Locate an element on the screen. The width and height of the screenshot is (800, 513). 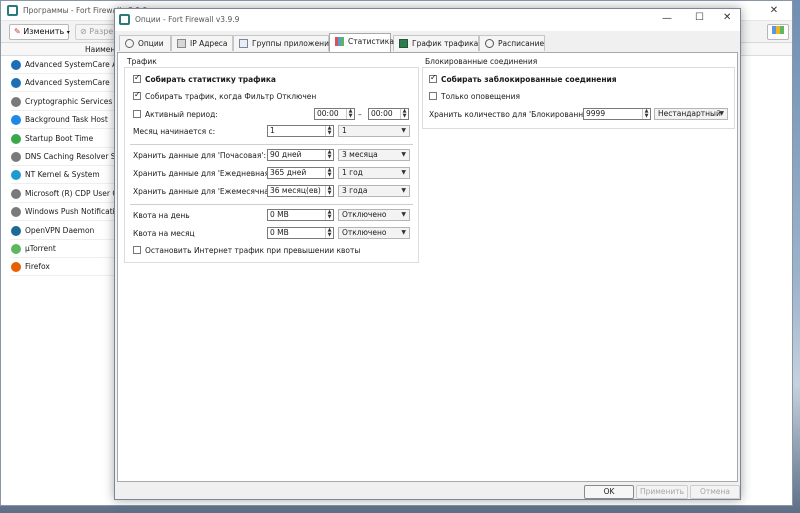
tab-schedule: Расписание is located at coordinates (512, 43).